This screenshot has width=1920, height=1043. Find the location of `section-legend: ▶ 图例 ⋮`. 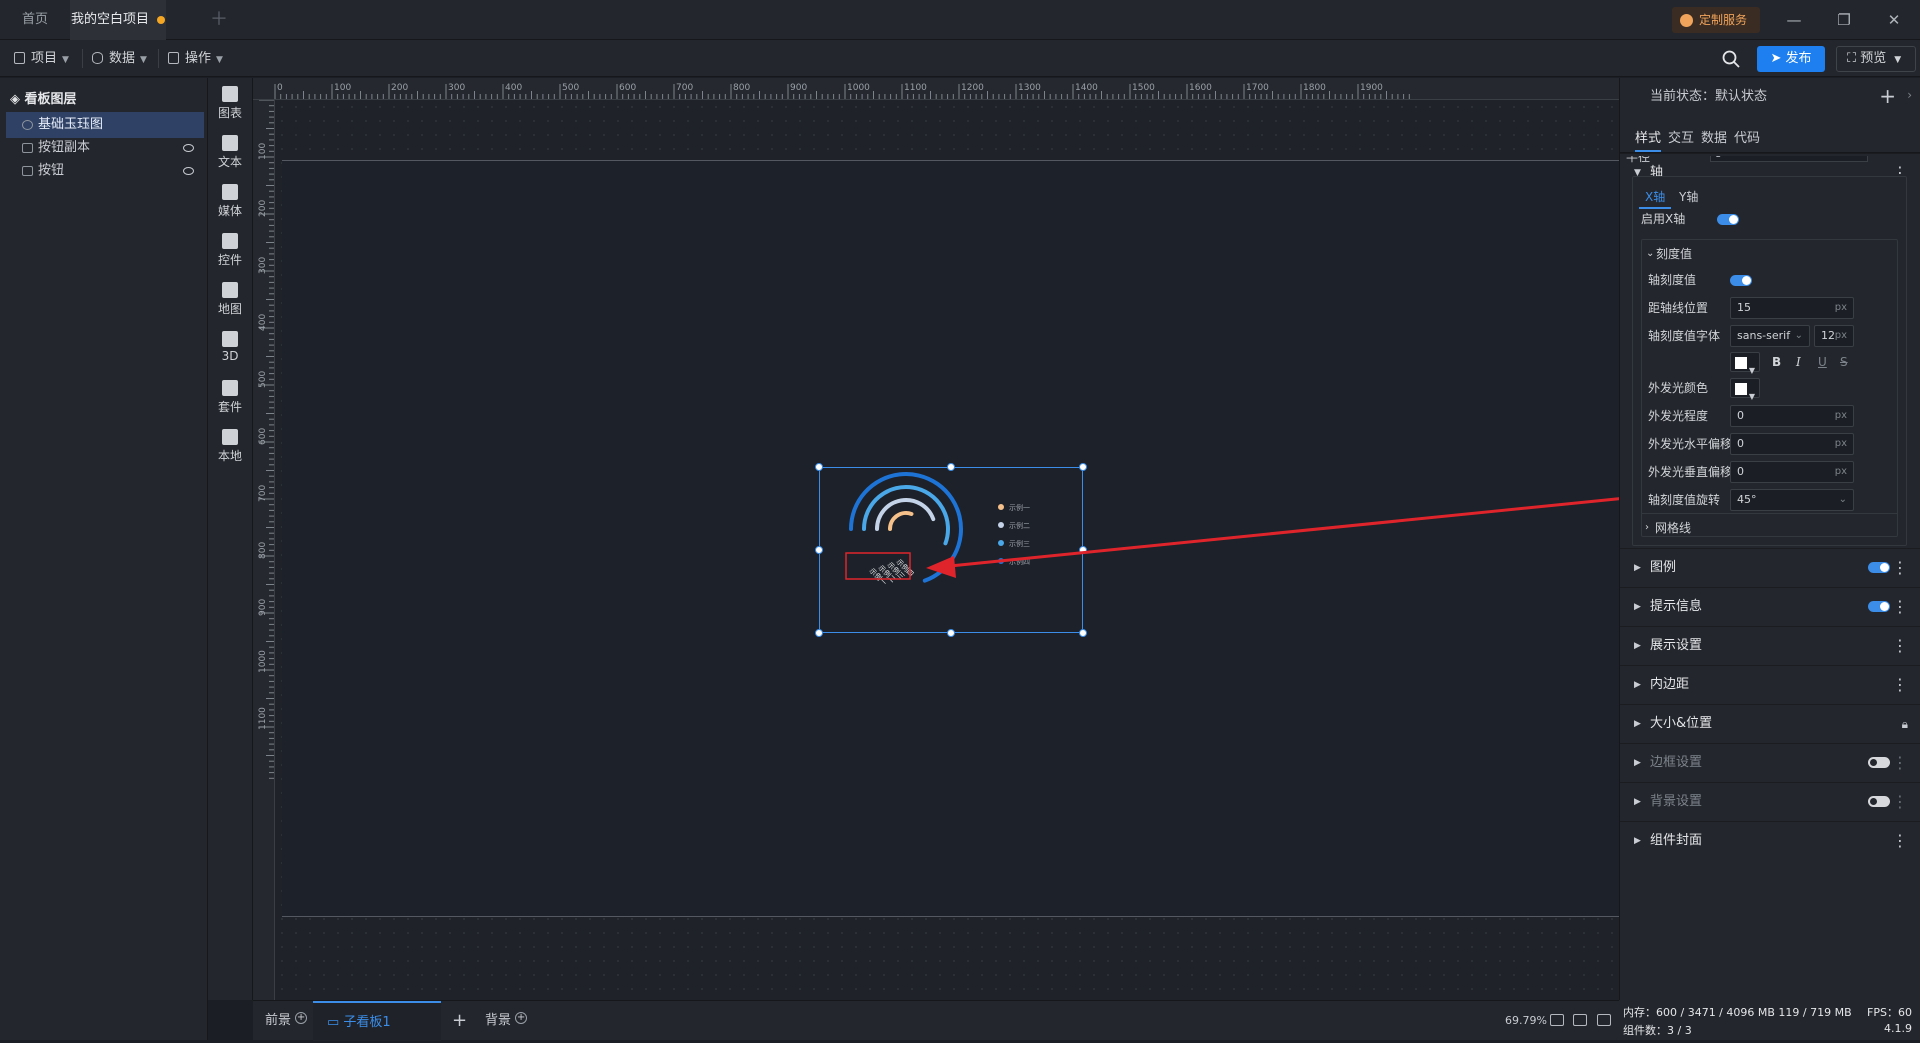

section-legend: ▶ 图例 ⋮ is located at coordinates (1770, 567).